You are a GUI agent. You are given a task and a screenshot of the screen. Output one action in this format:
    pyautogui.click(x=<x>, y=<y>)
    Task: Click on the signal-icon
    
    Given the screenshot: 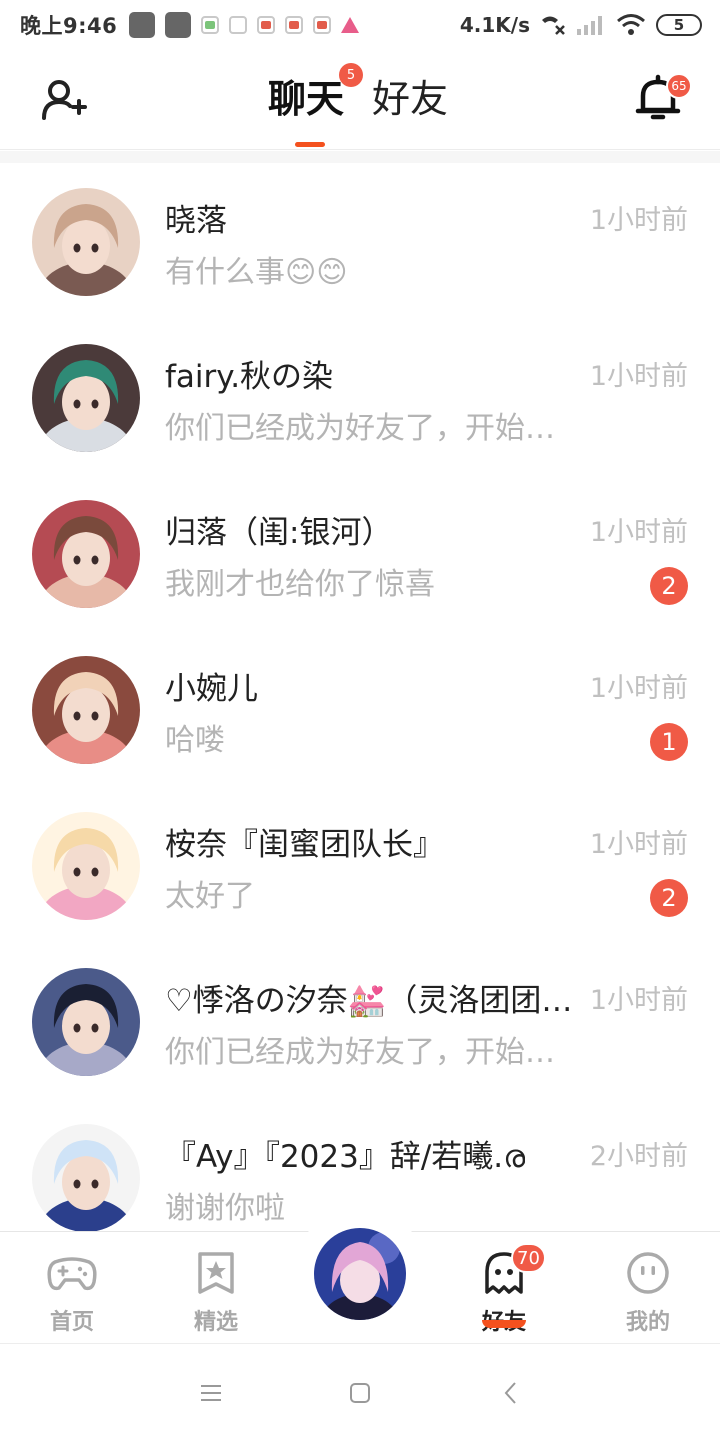 What is the action you would take?
    pyautogui.click(x=589, y=25)
    